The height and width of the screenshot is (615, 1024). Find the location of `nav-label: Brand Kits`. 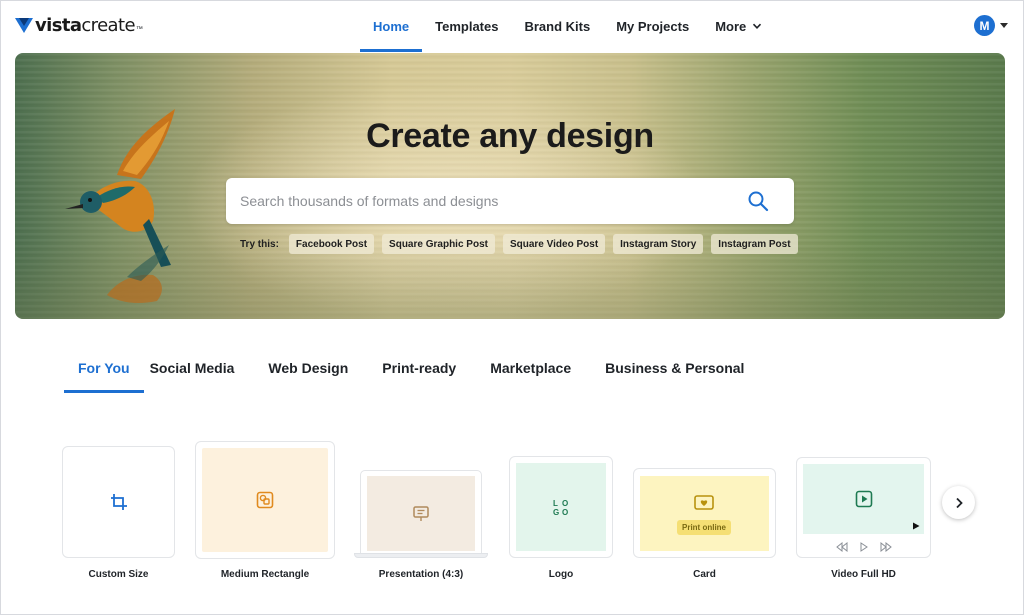

nav-label: Brand Kits is located at coordinates (557, 26).